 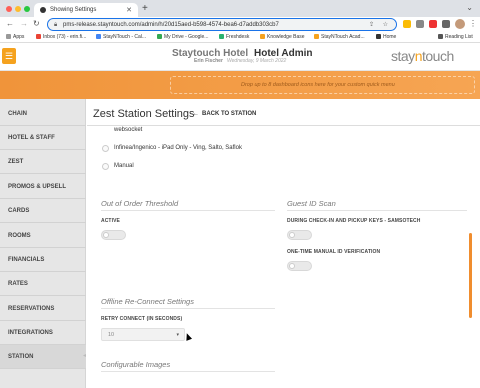 What do you see at coordinates (9, 56) in the screenshot?
I see `menu-icon: ☰` at bounding box center [9, 56].